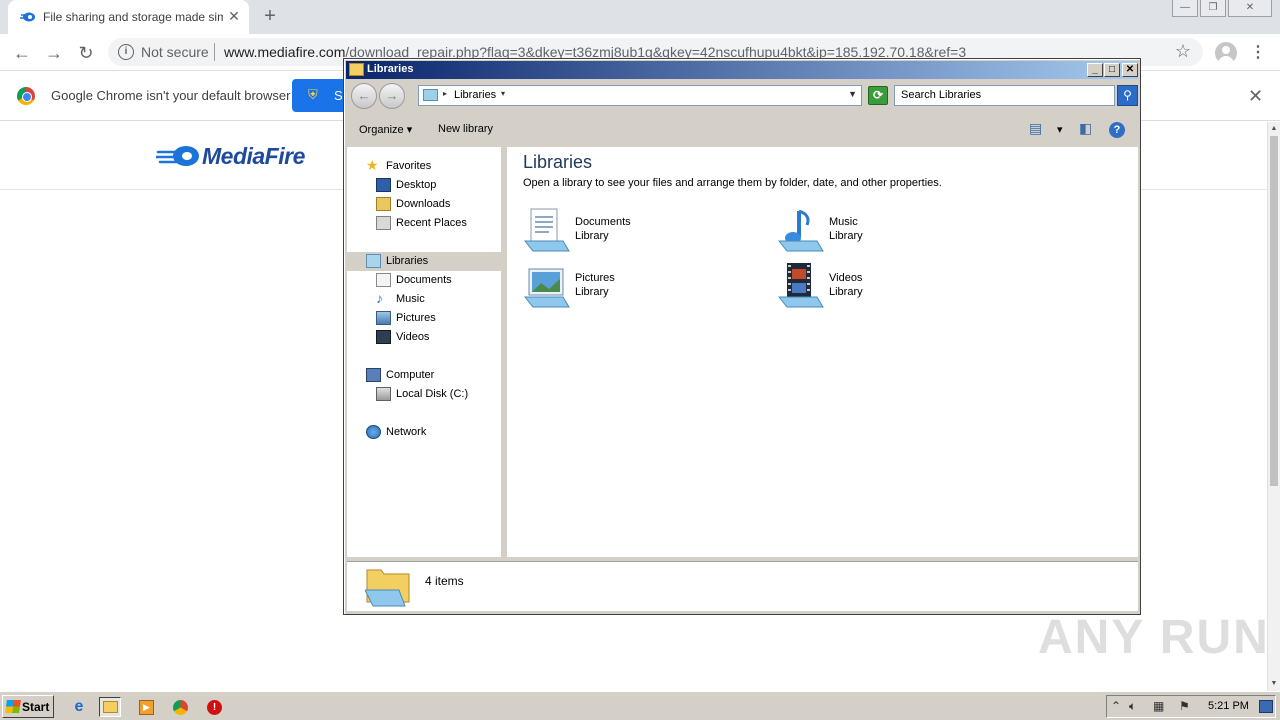 The height and width of the screenshot is (720, 1280). Describe the element at coordinates (425, 375) in the screenshot. I see `nav-computer: Computer` at that location.